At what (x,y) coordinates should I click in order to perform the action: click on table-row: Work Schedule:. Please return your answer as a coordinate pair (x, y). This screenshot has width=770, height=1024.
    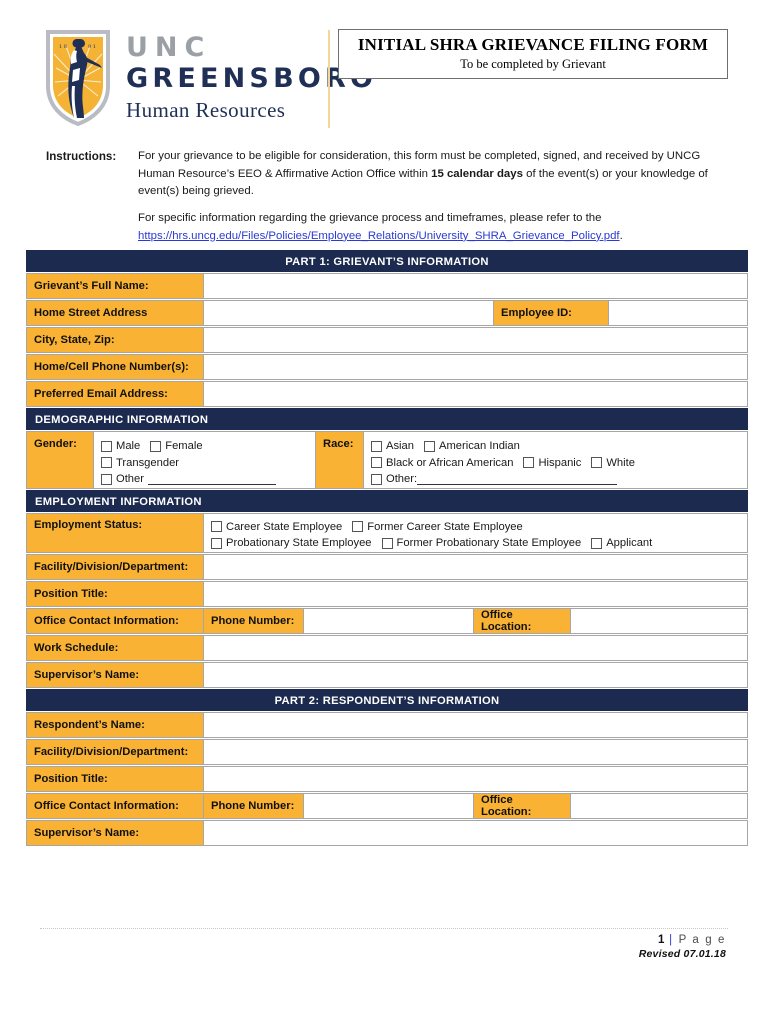
    Looking at the image, I should click on (387, 647).